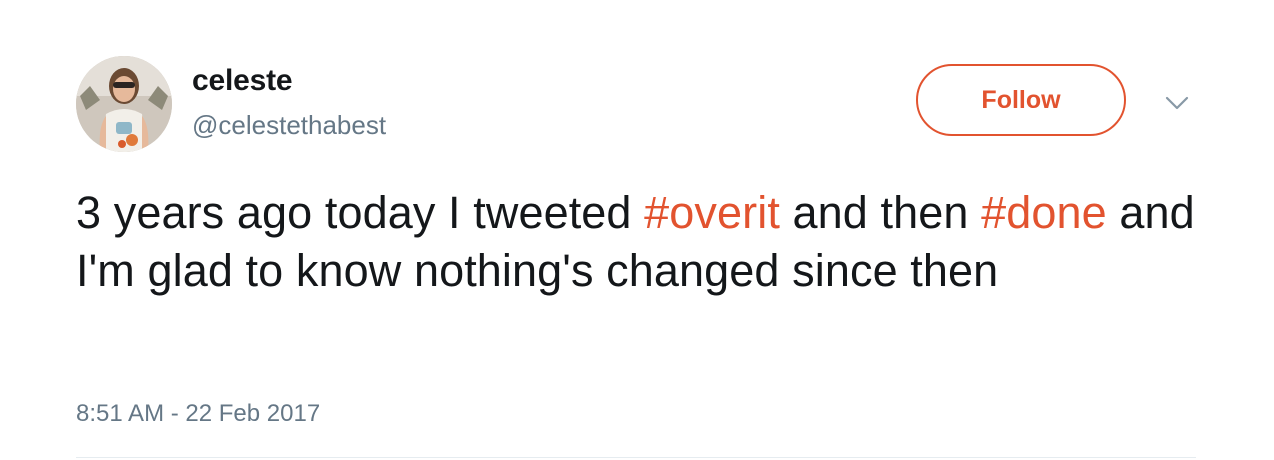 This screenshot has width=1274, height=460. What do you see at coordinates (360, 212) in the screenshot?
I see `tweet-text-segment: 3 years ago today I tweeted` at bounding box center [360, 212].